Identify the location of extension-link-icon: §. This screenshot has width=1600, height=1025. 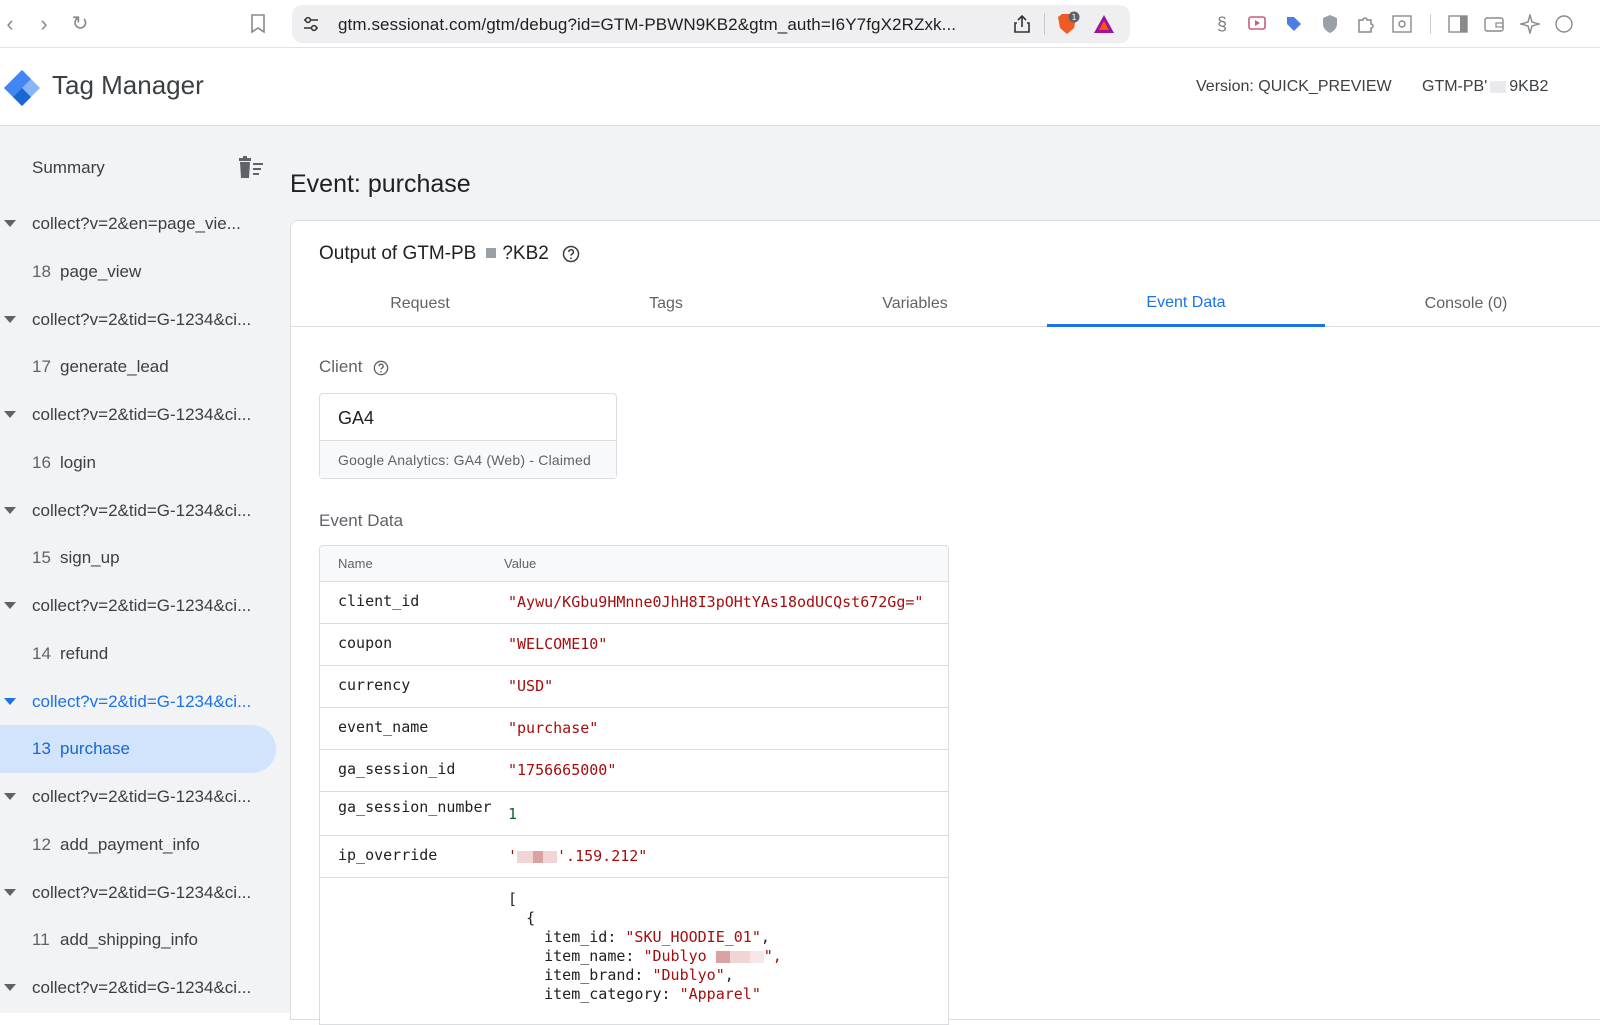
(1222, 24).